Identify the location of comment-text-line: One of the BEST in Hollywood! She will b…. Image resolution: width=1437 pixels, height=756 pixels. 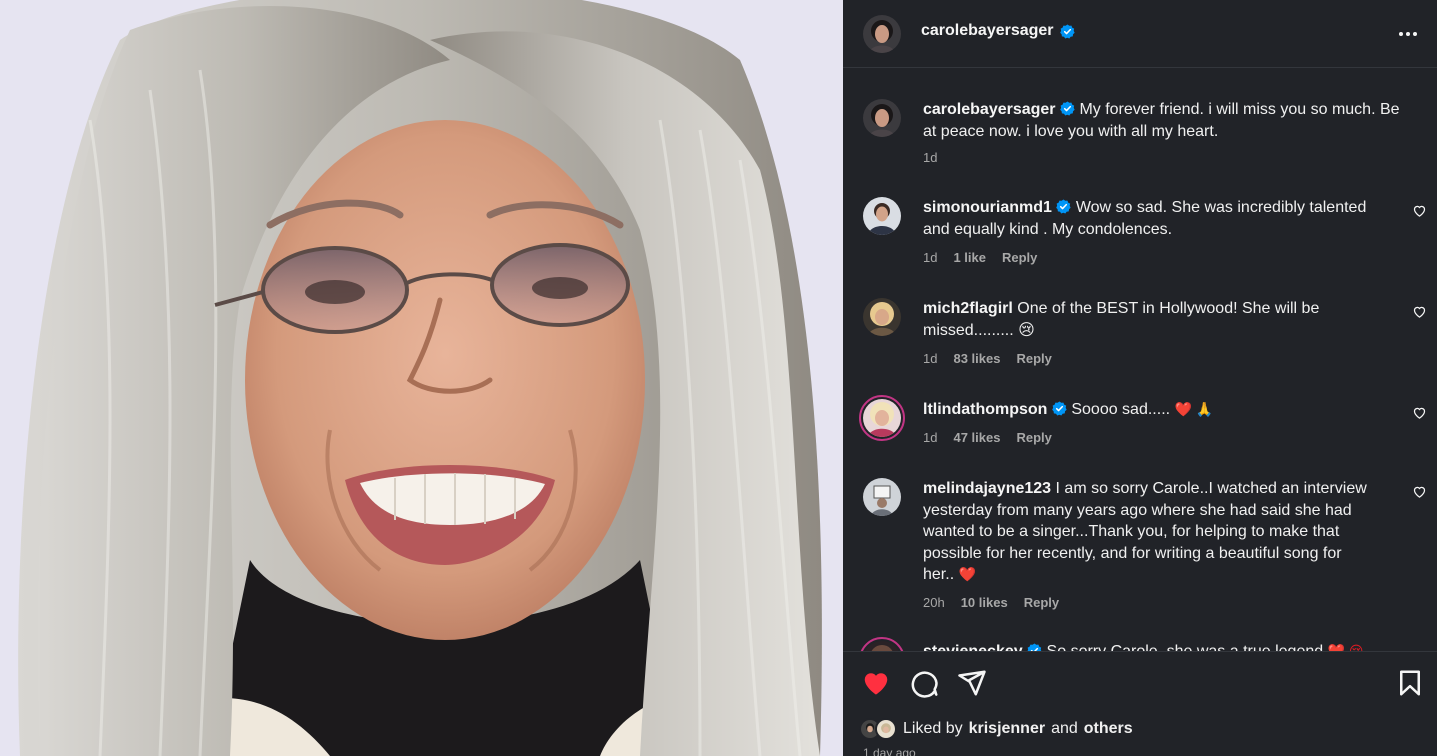
(1168, 308).